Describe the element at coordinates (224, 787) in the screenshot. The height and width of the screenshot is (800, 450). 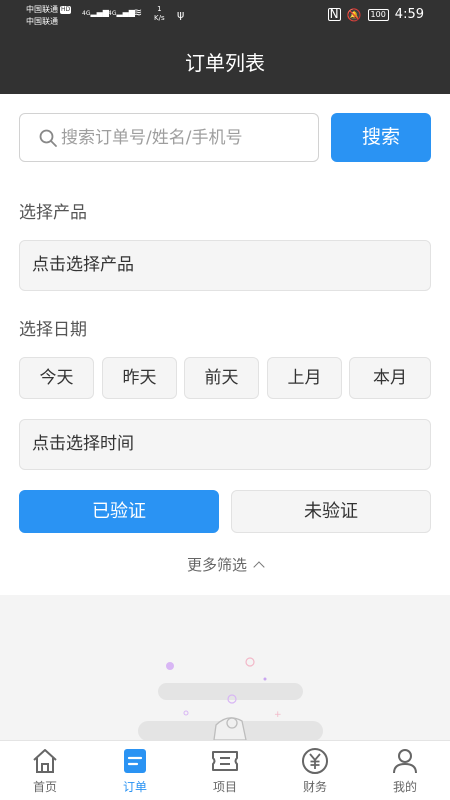
I see `tab-projects-label: 项目` at that location.